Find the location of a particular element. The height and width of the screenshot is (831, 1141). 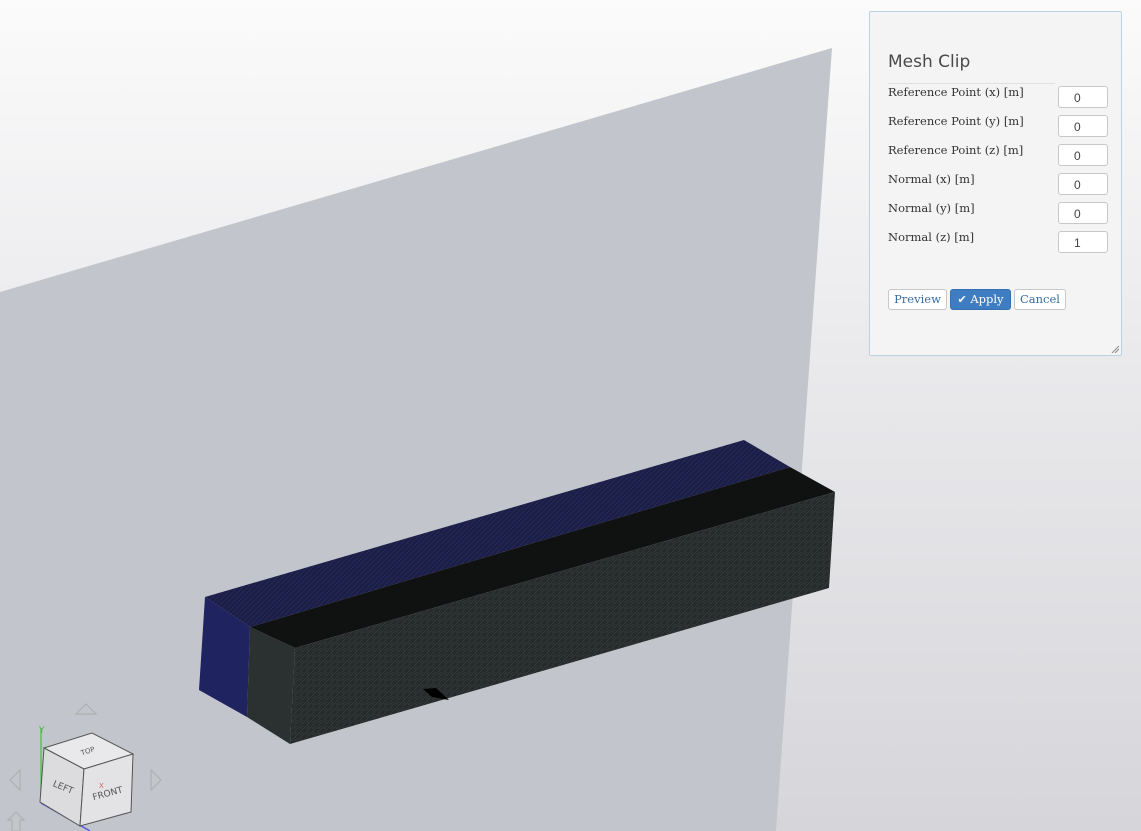

ref-point-z-input is located at coordinates (1083, 155).